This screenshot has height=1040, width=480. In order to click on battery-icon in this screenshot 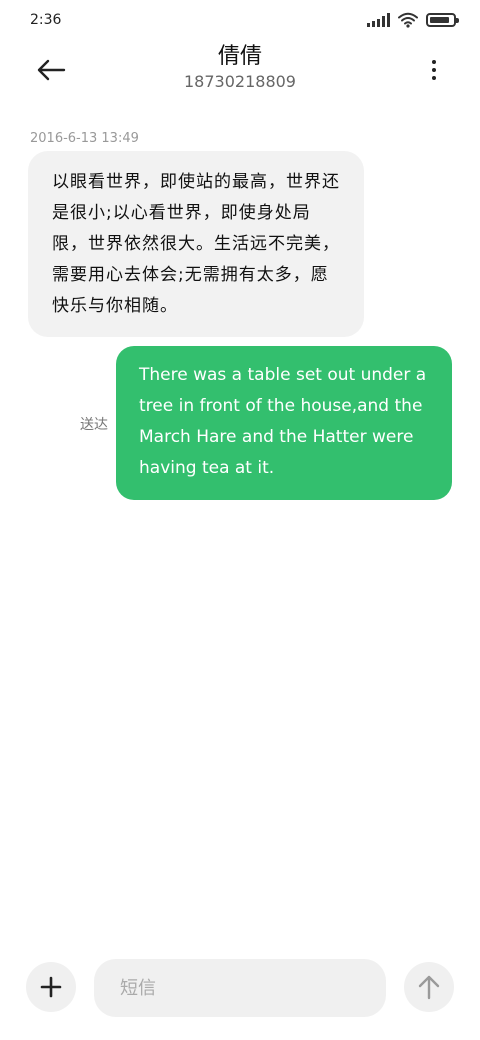, I will do `click(442, 20)`.